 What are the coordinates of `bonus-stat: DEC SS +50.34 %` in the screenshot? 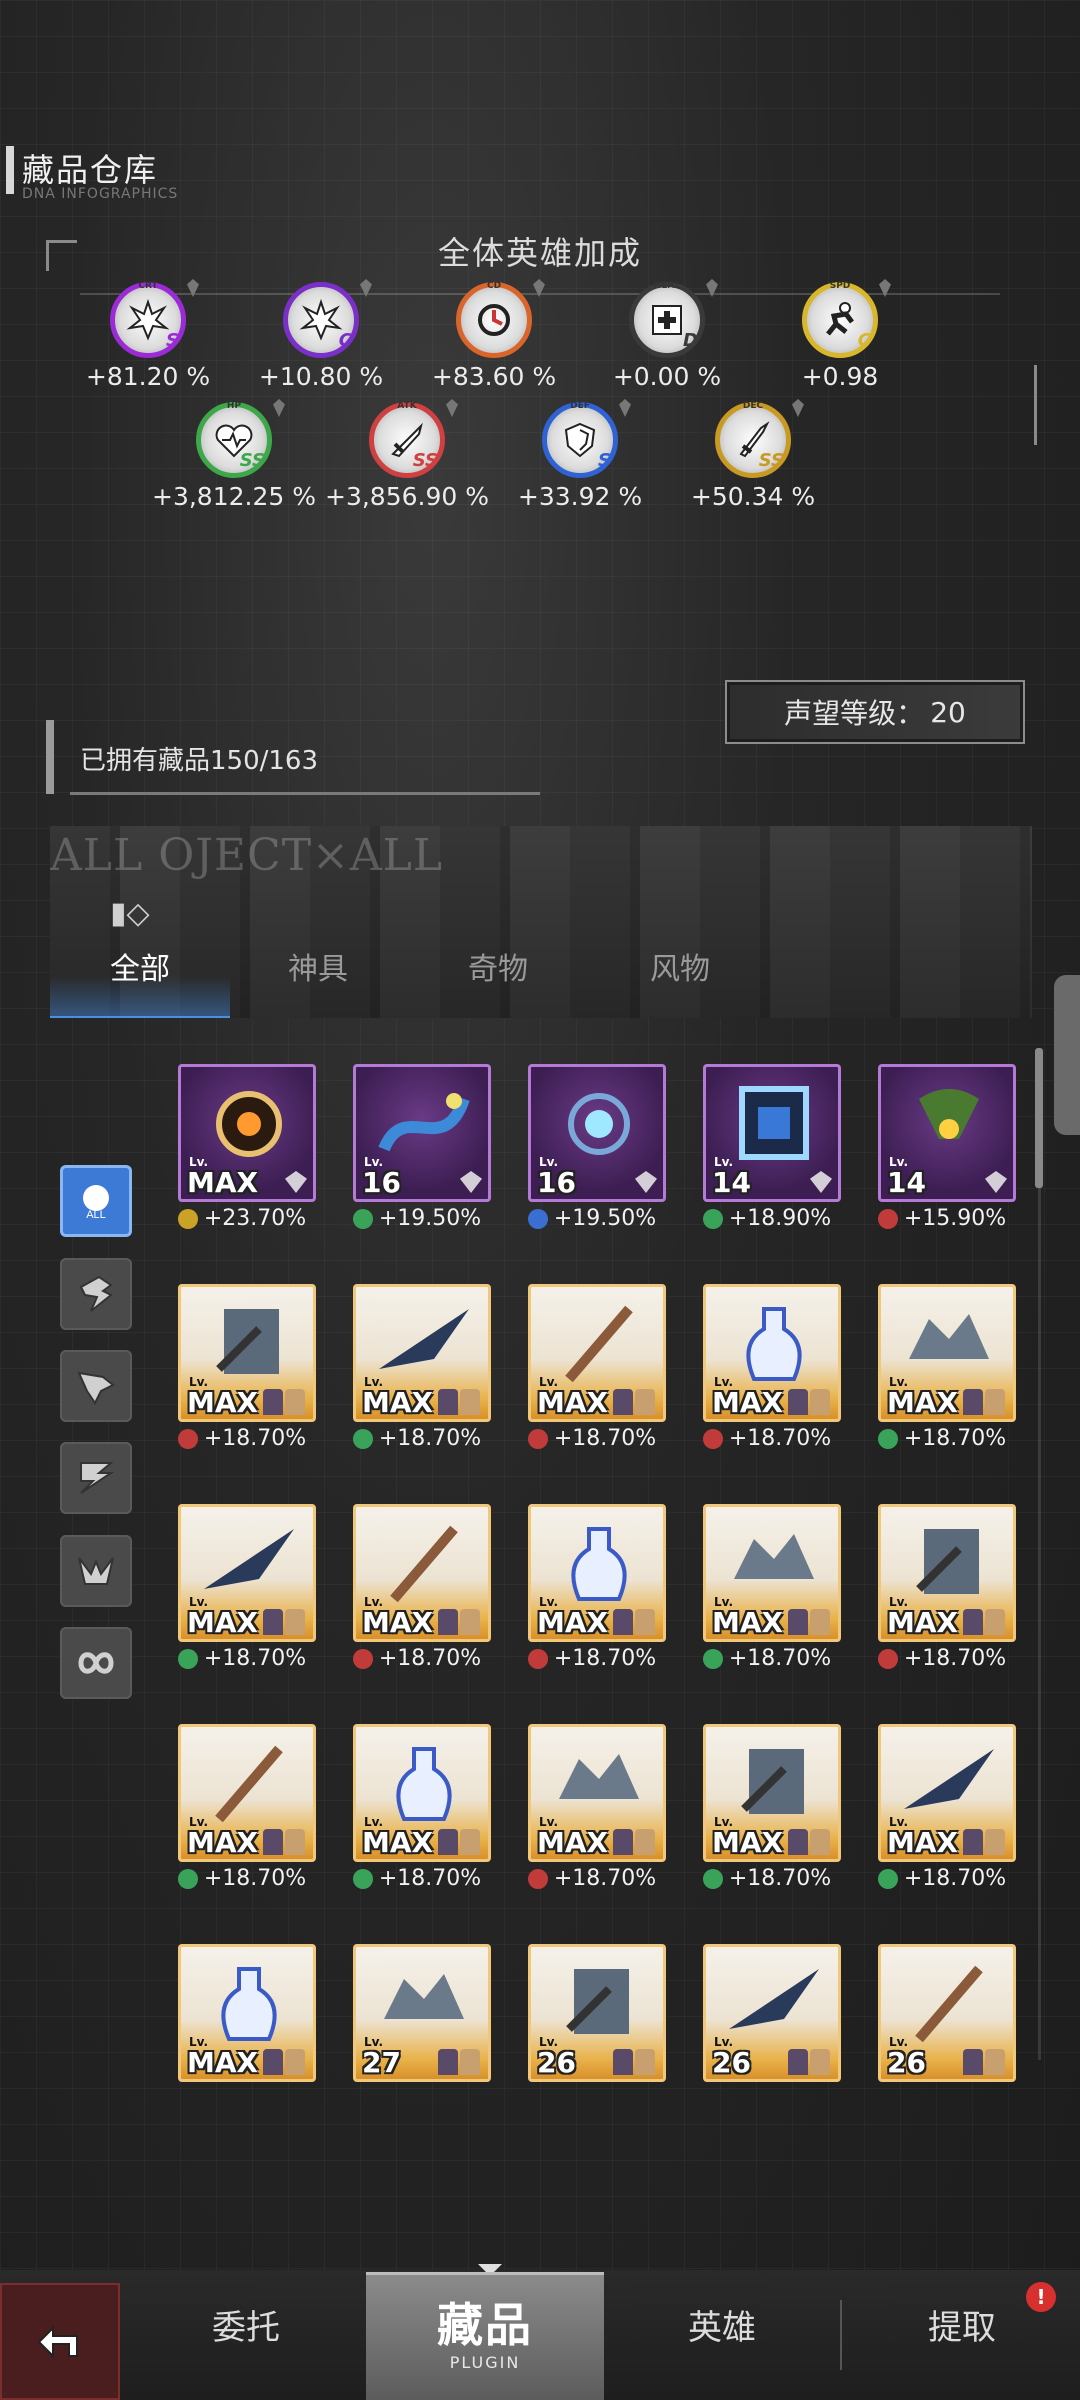 It's located at (753, 455).